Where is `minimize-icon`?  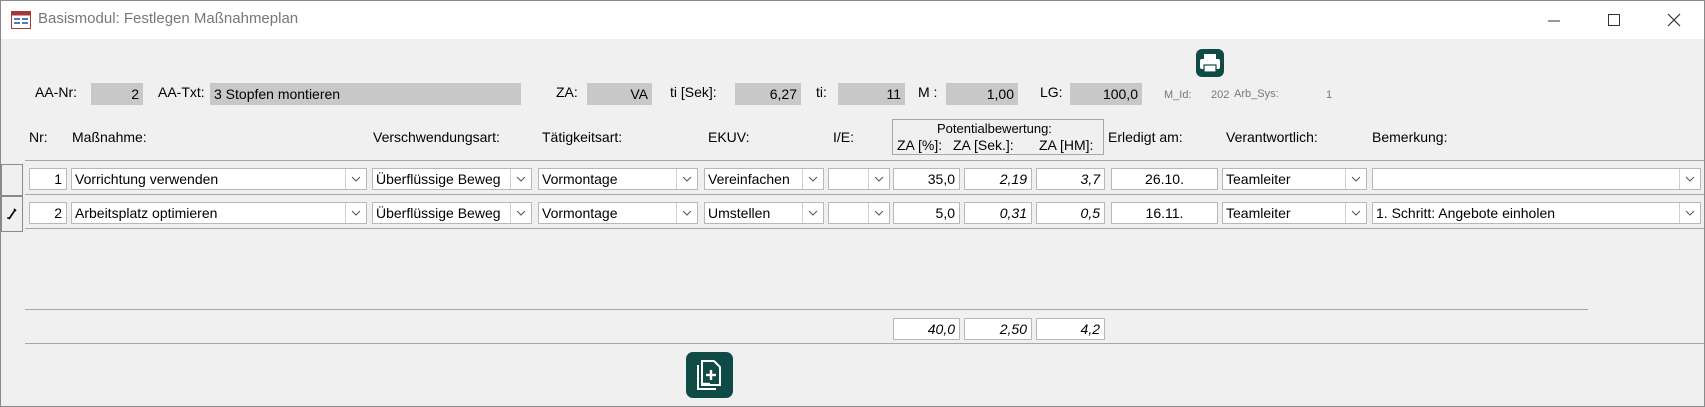
minimize-icon is located at coordinates (1554, 21).